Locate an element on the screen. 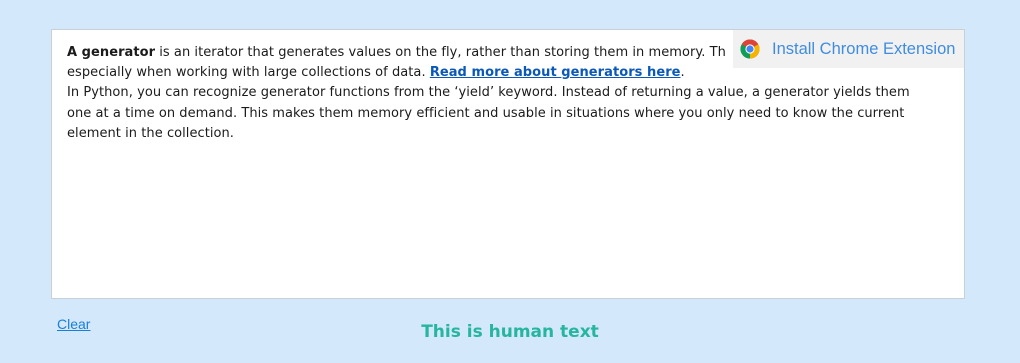 This screenshot has height=363, width=1020. line-2-period: . is located at coordinates (682, 73).